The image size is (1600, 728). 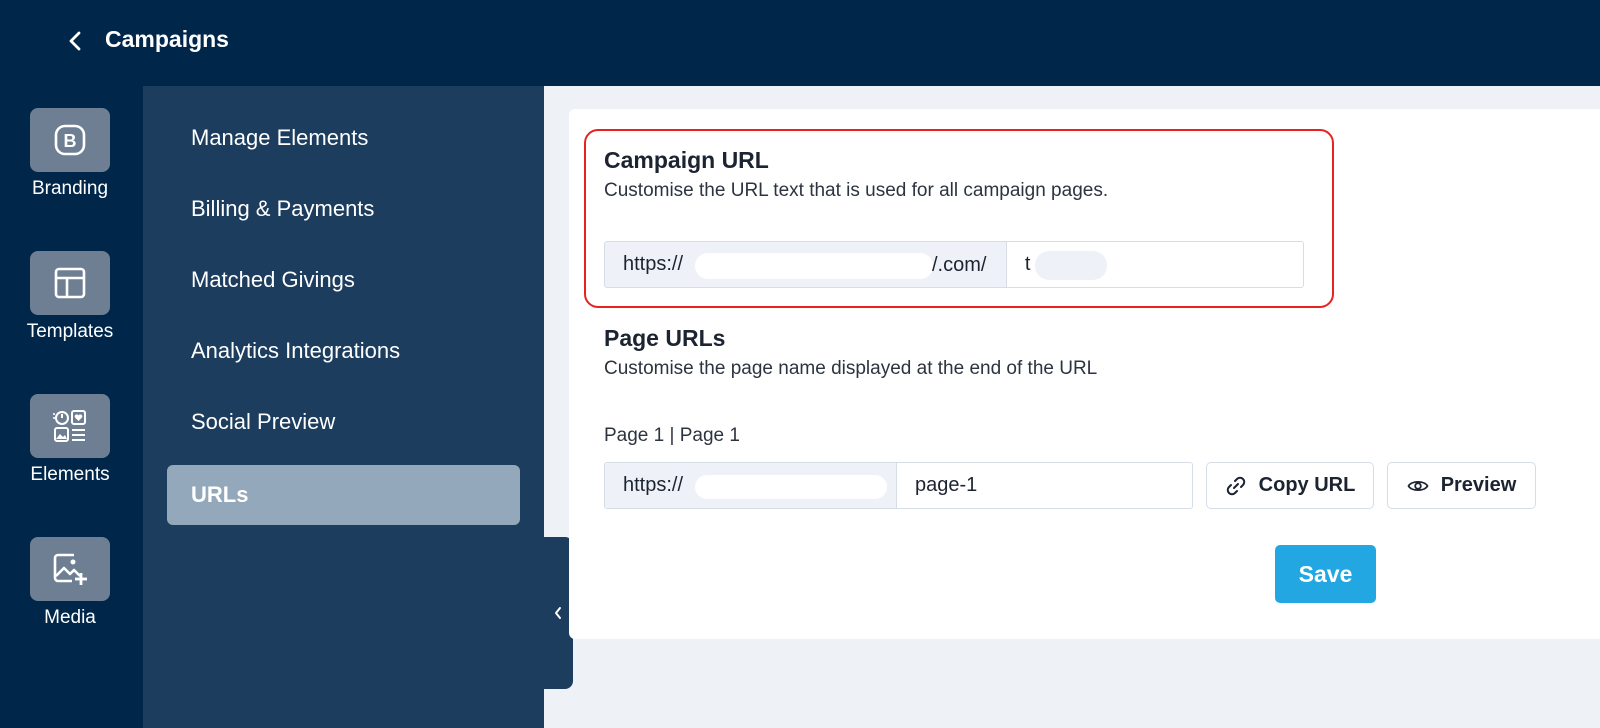 I want to click on templates-icon, so click(x=70, y=283).